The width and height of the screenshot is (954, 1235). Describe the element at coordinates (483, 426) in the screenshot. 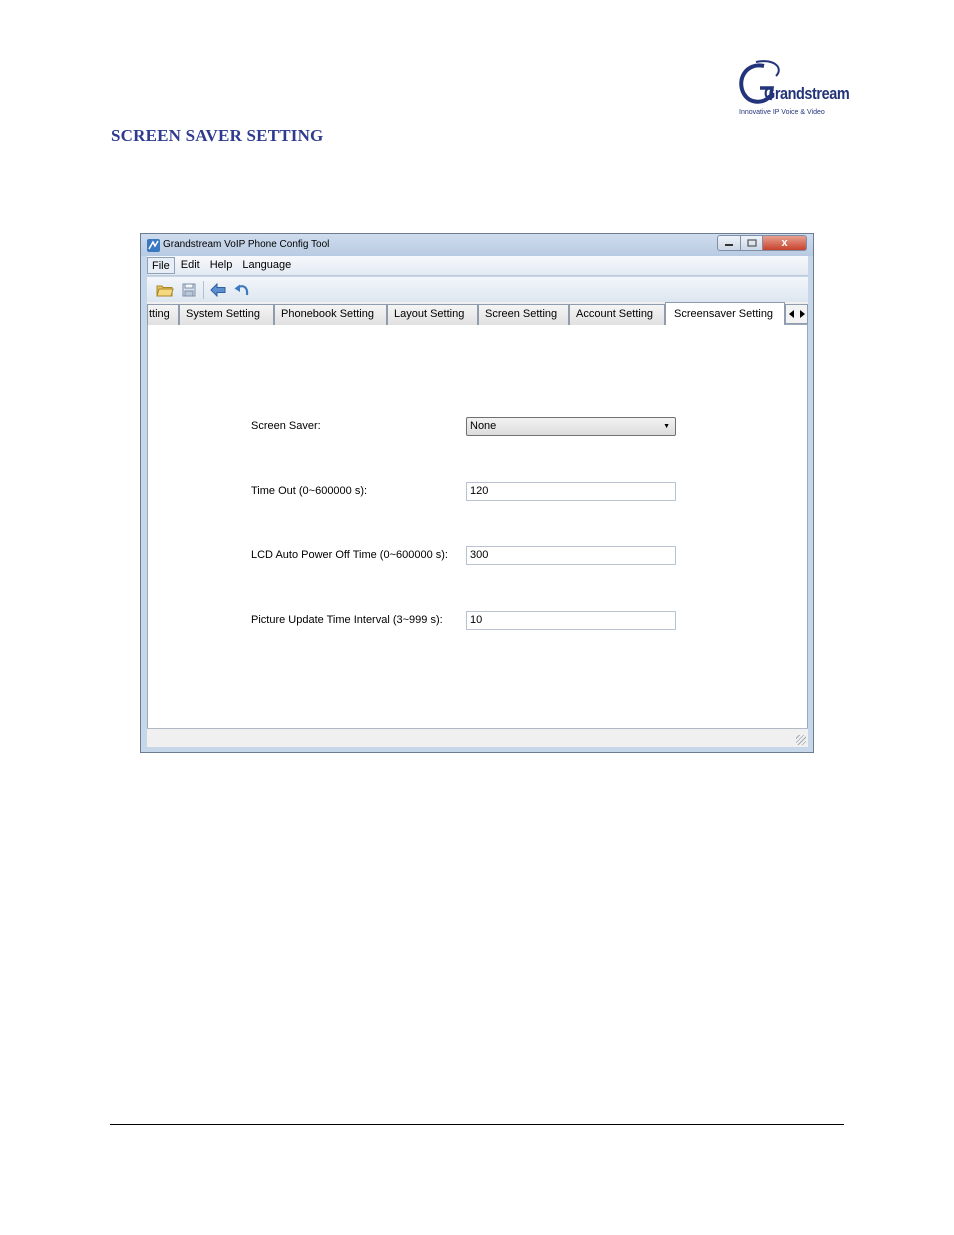

I see `screen-saver-value: None` at that location.